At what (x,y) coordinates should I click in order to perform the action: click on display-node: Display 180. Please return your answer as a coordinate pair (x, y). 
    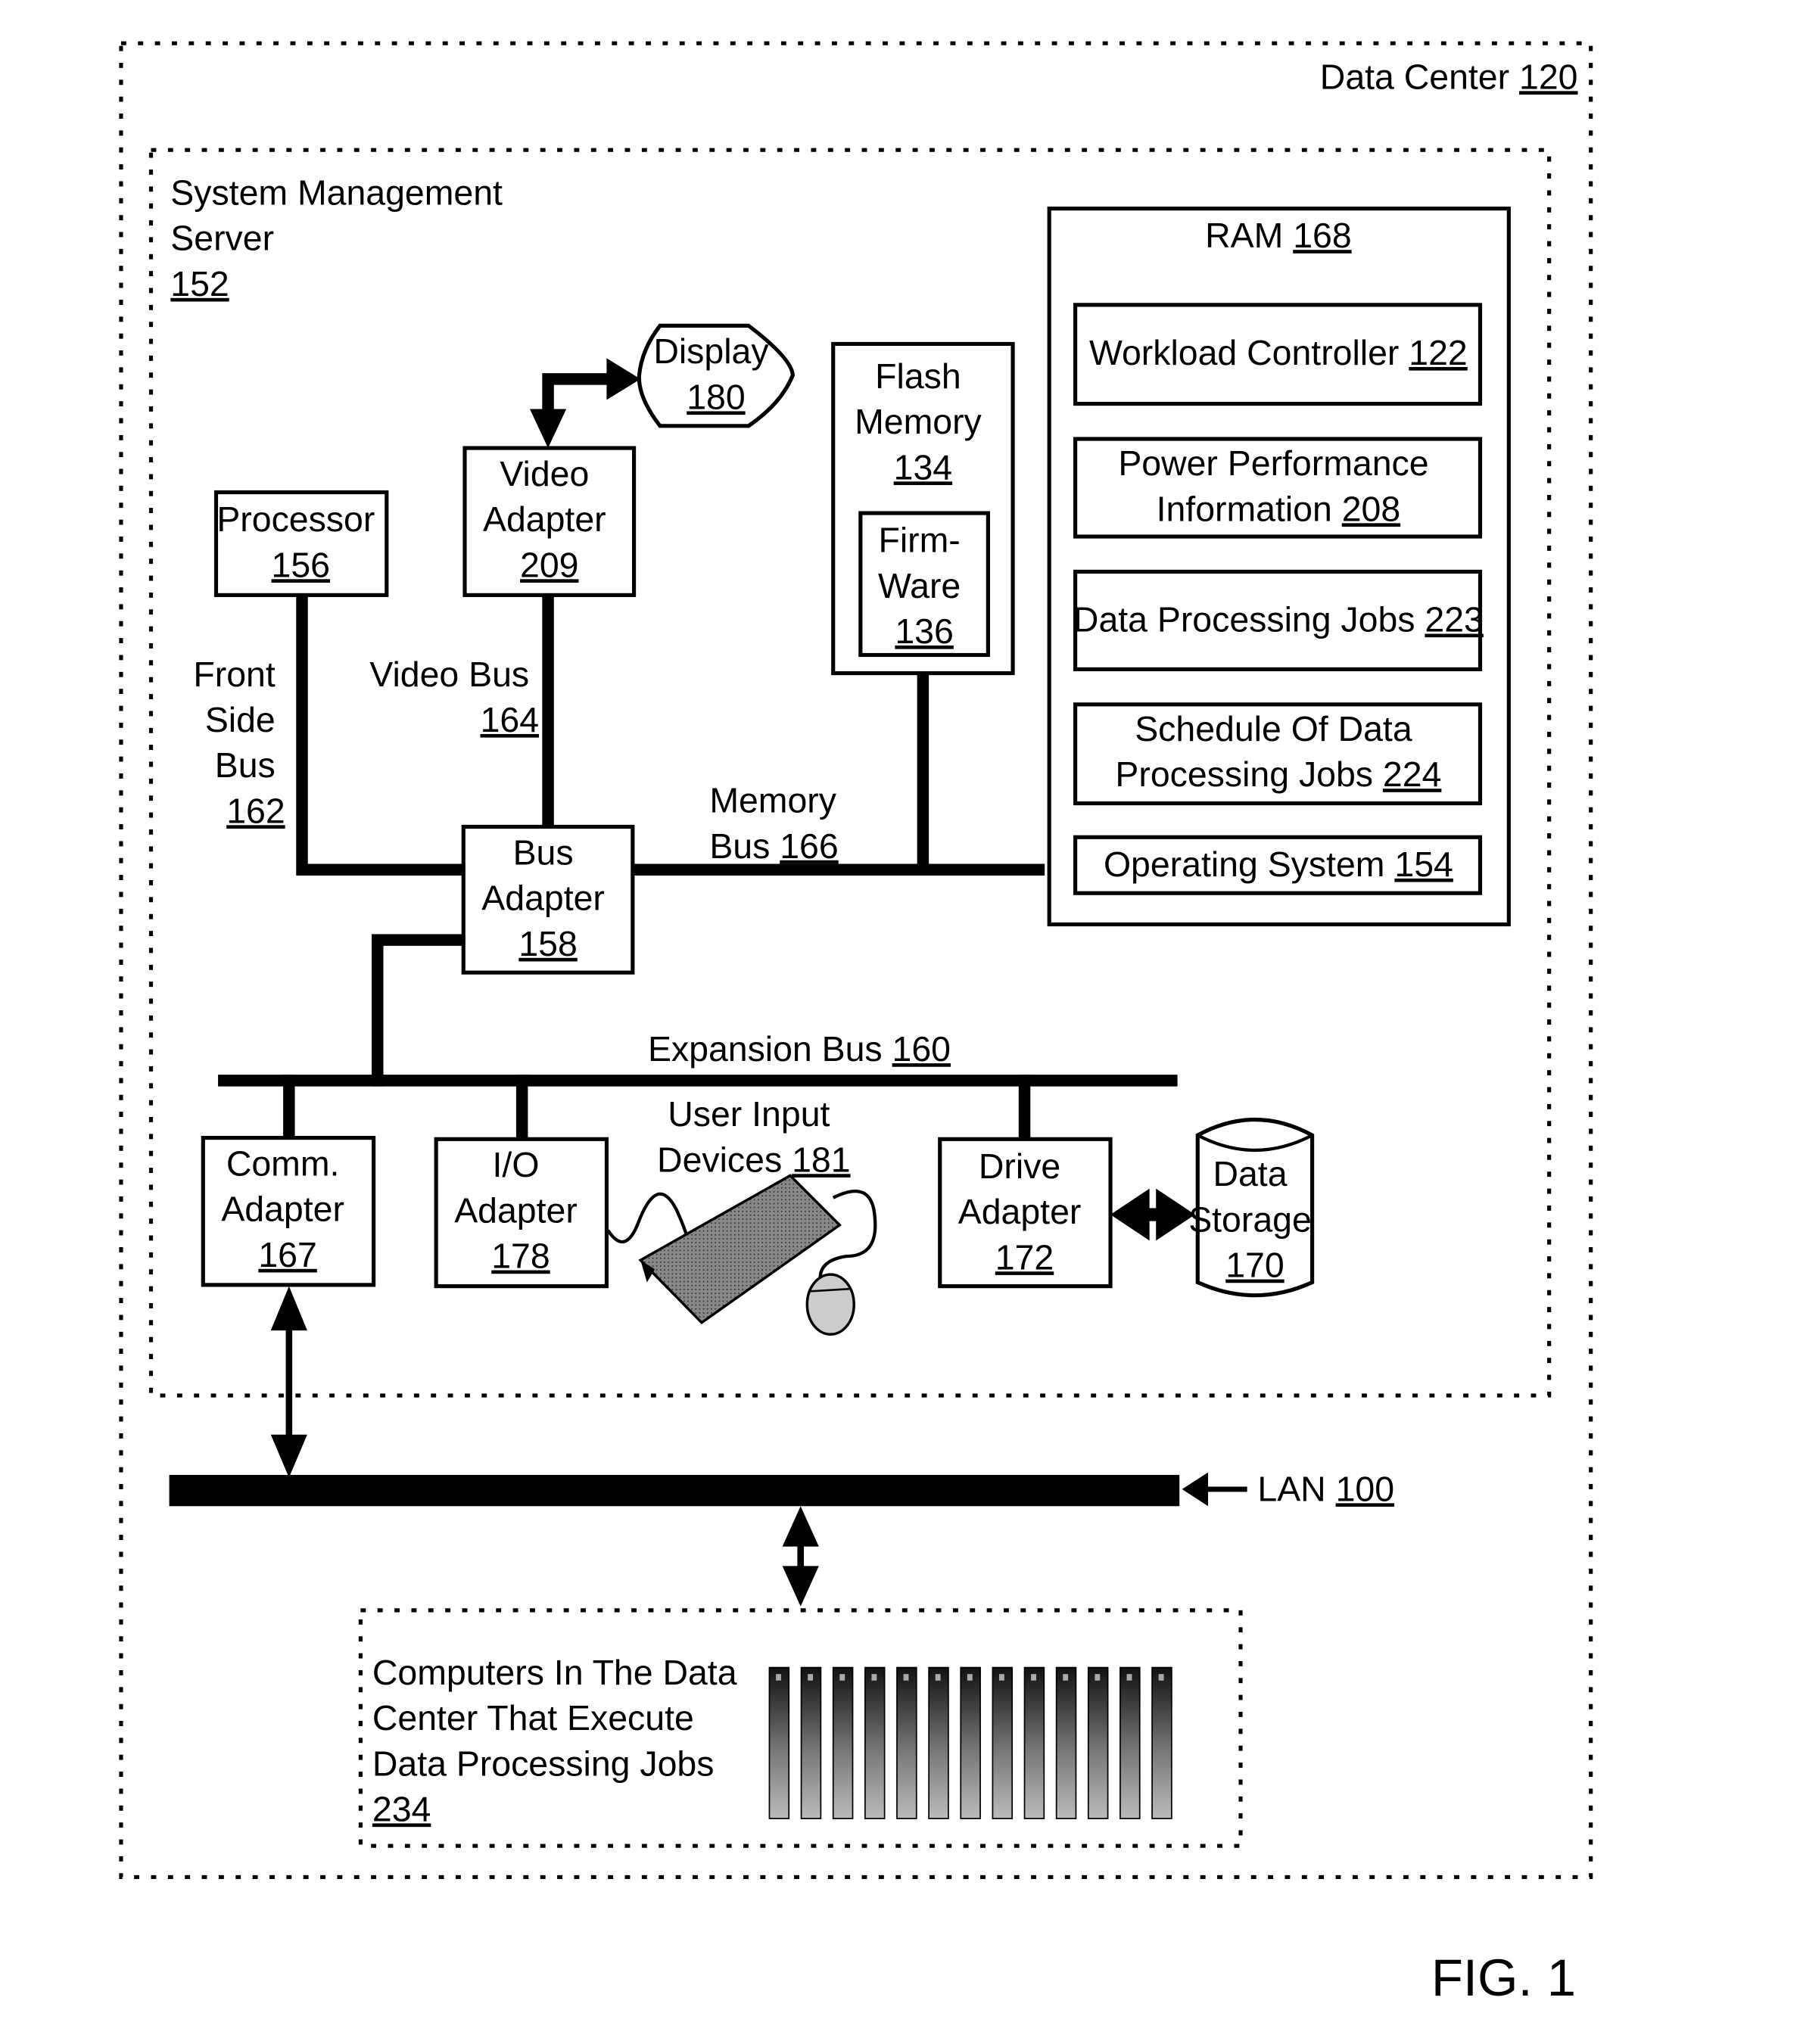
    Looking at the image, I should click on (716, 375).